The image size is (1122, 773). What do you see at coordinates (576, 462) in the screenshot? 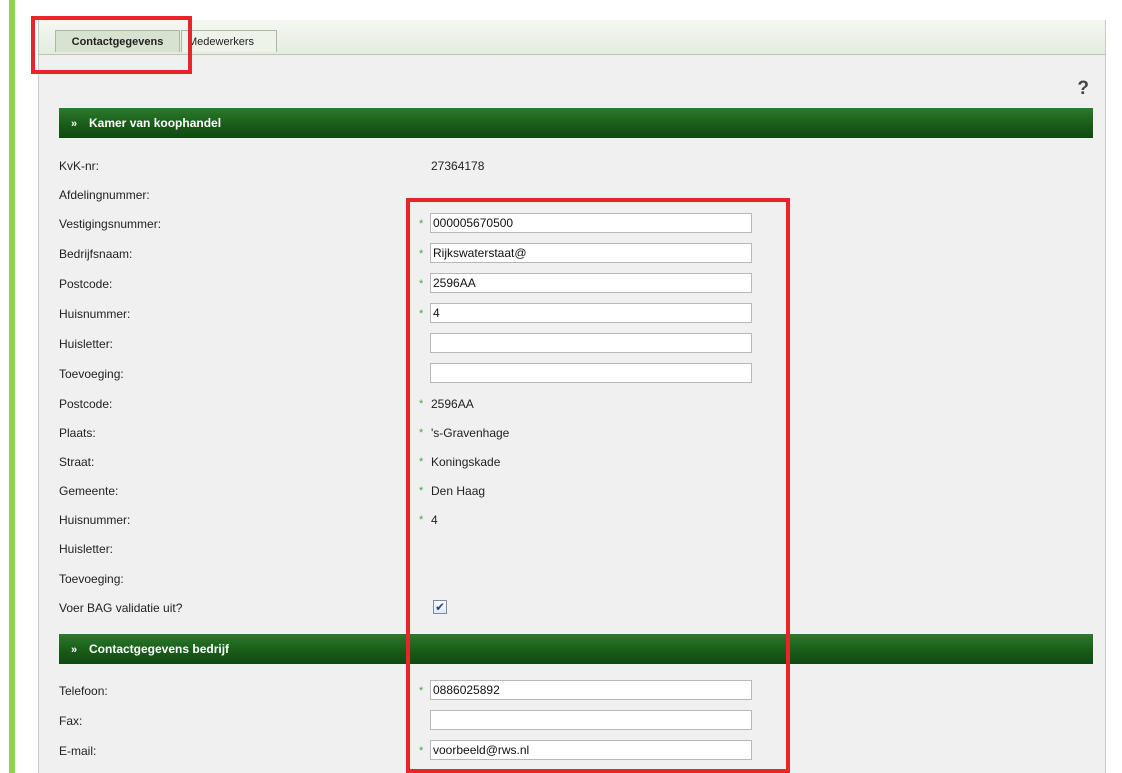
I see `row-straat: Straat: * Koningskade` at bounding box center [576, 462].